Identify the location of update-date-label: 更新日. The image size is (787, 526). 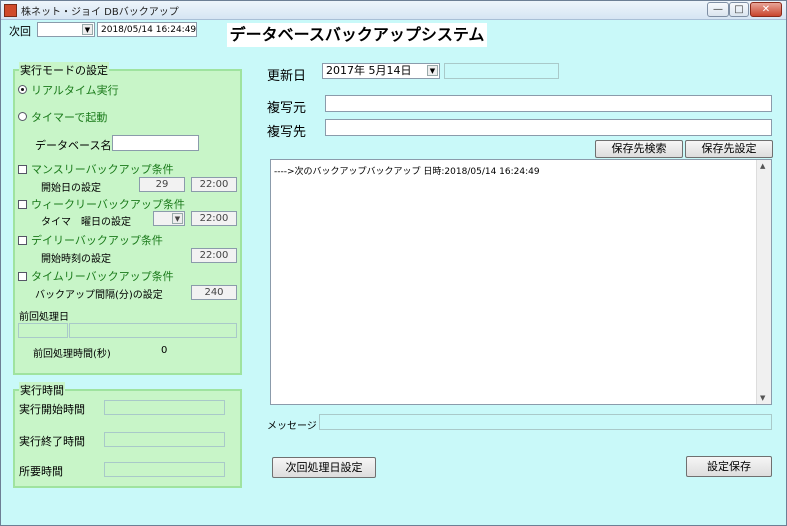
(287, 76).